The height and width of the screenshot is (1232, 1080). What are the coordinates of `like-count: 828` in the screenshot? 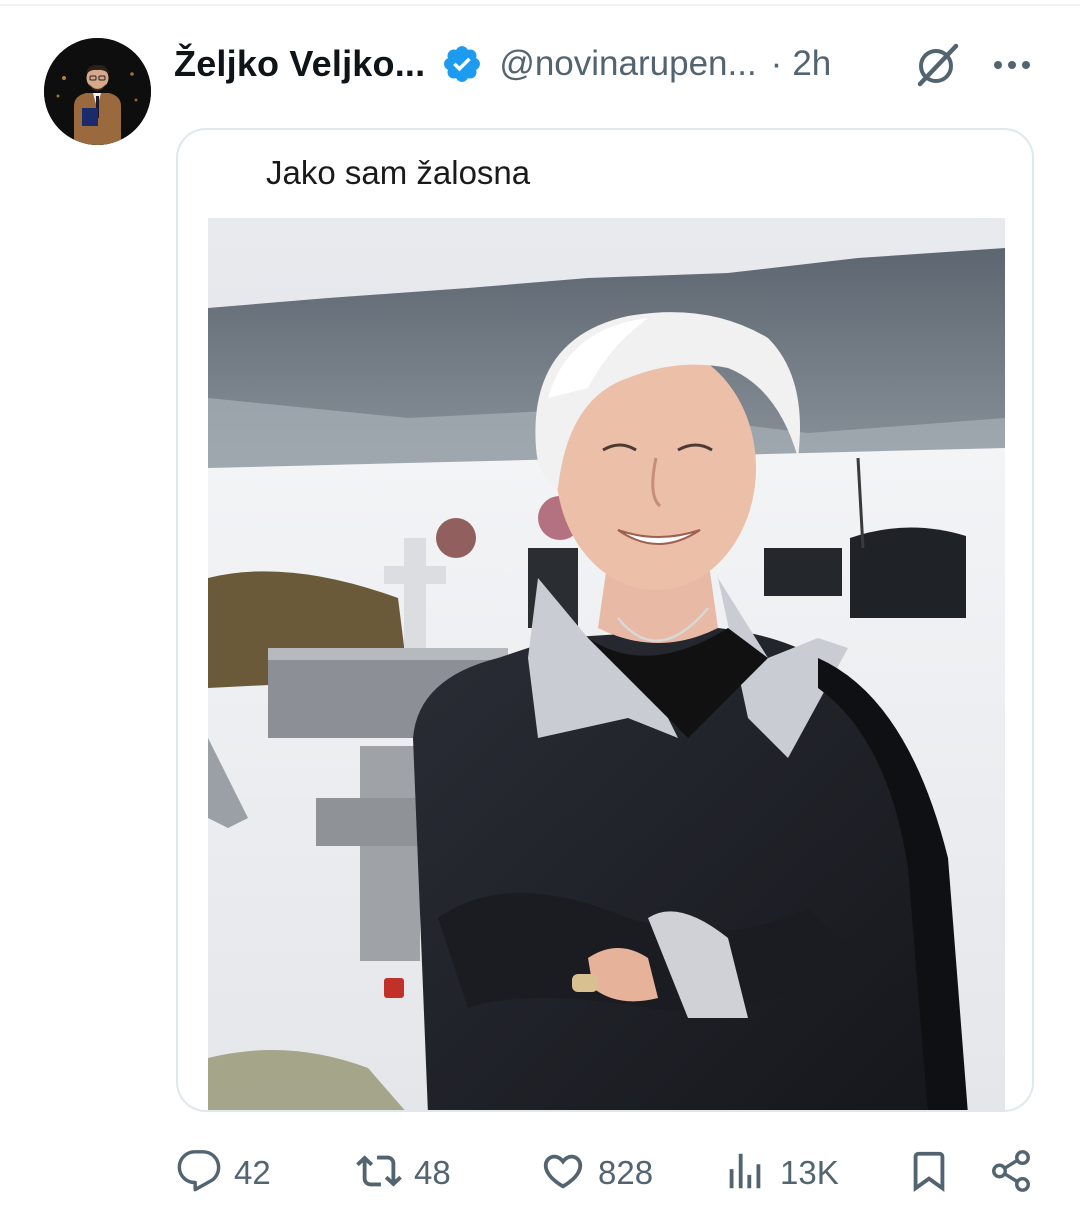 It's located at (626, 1172).